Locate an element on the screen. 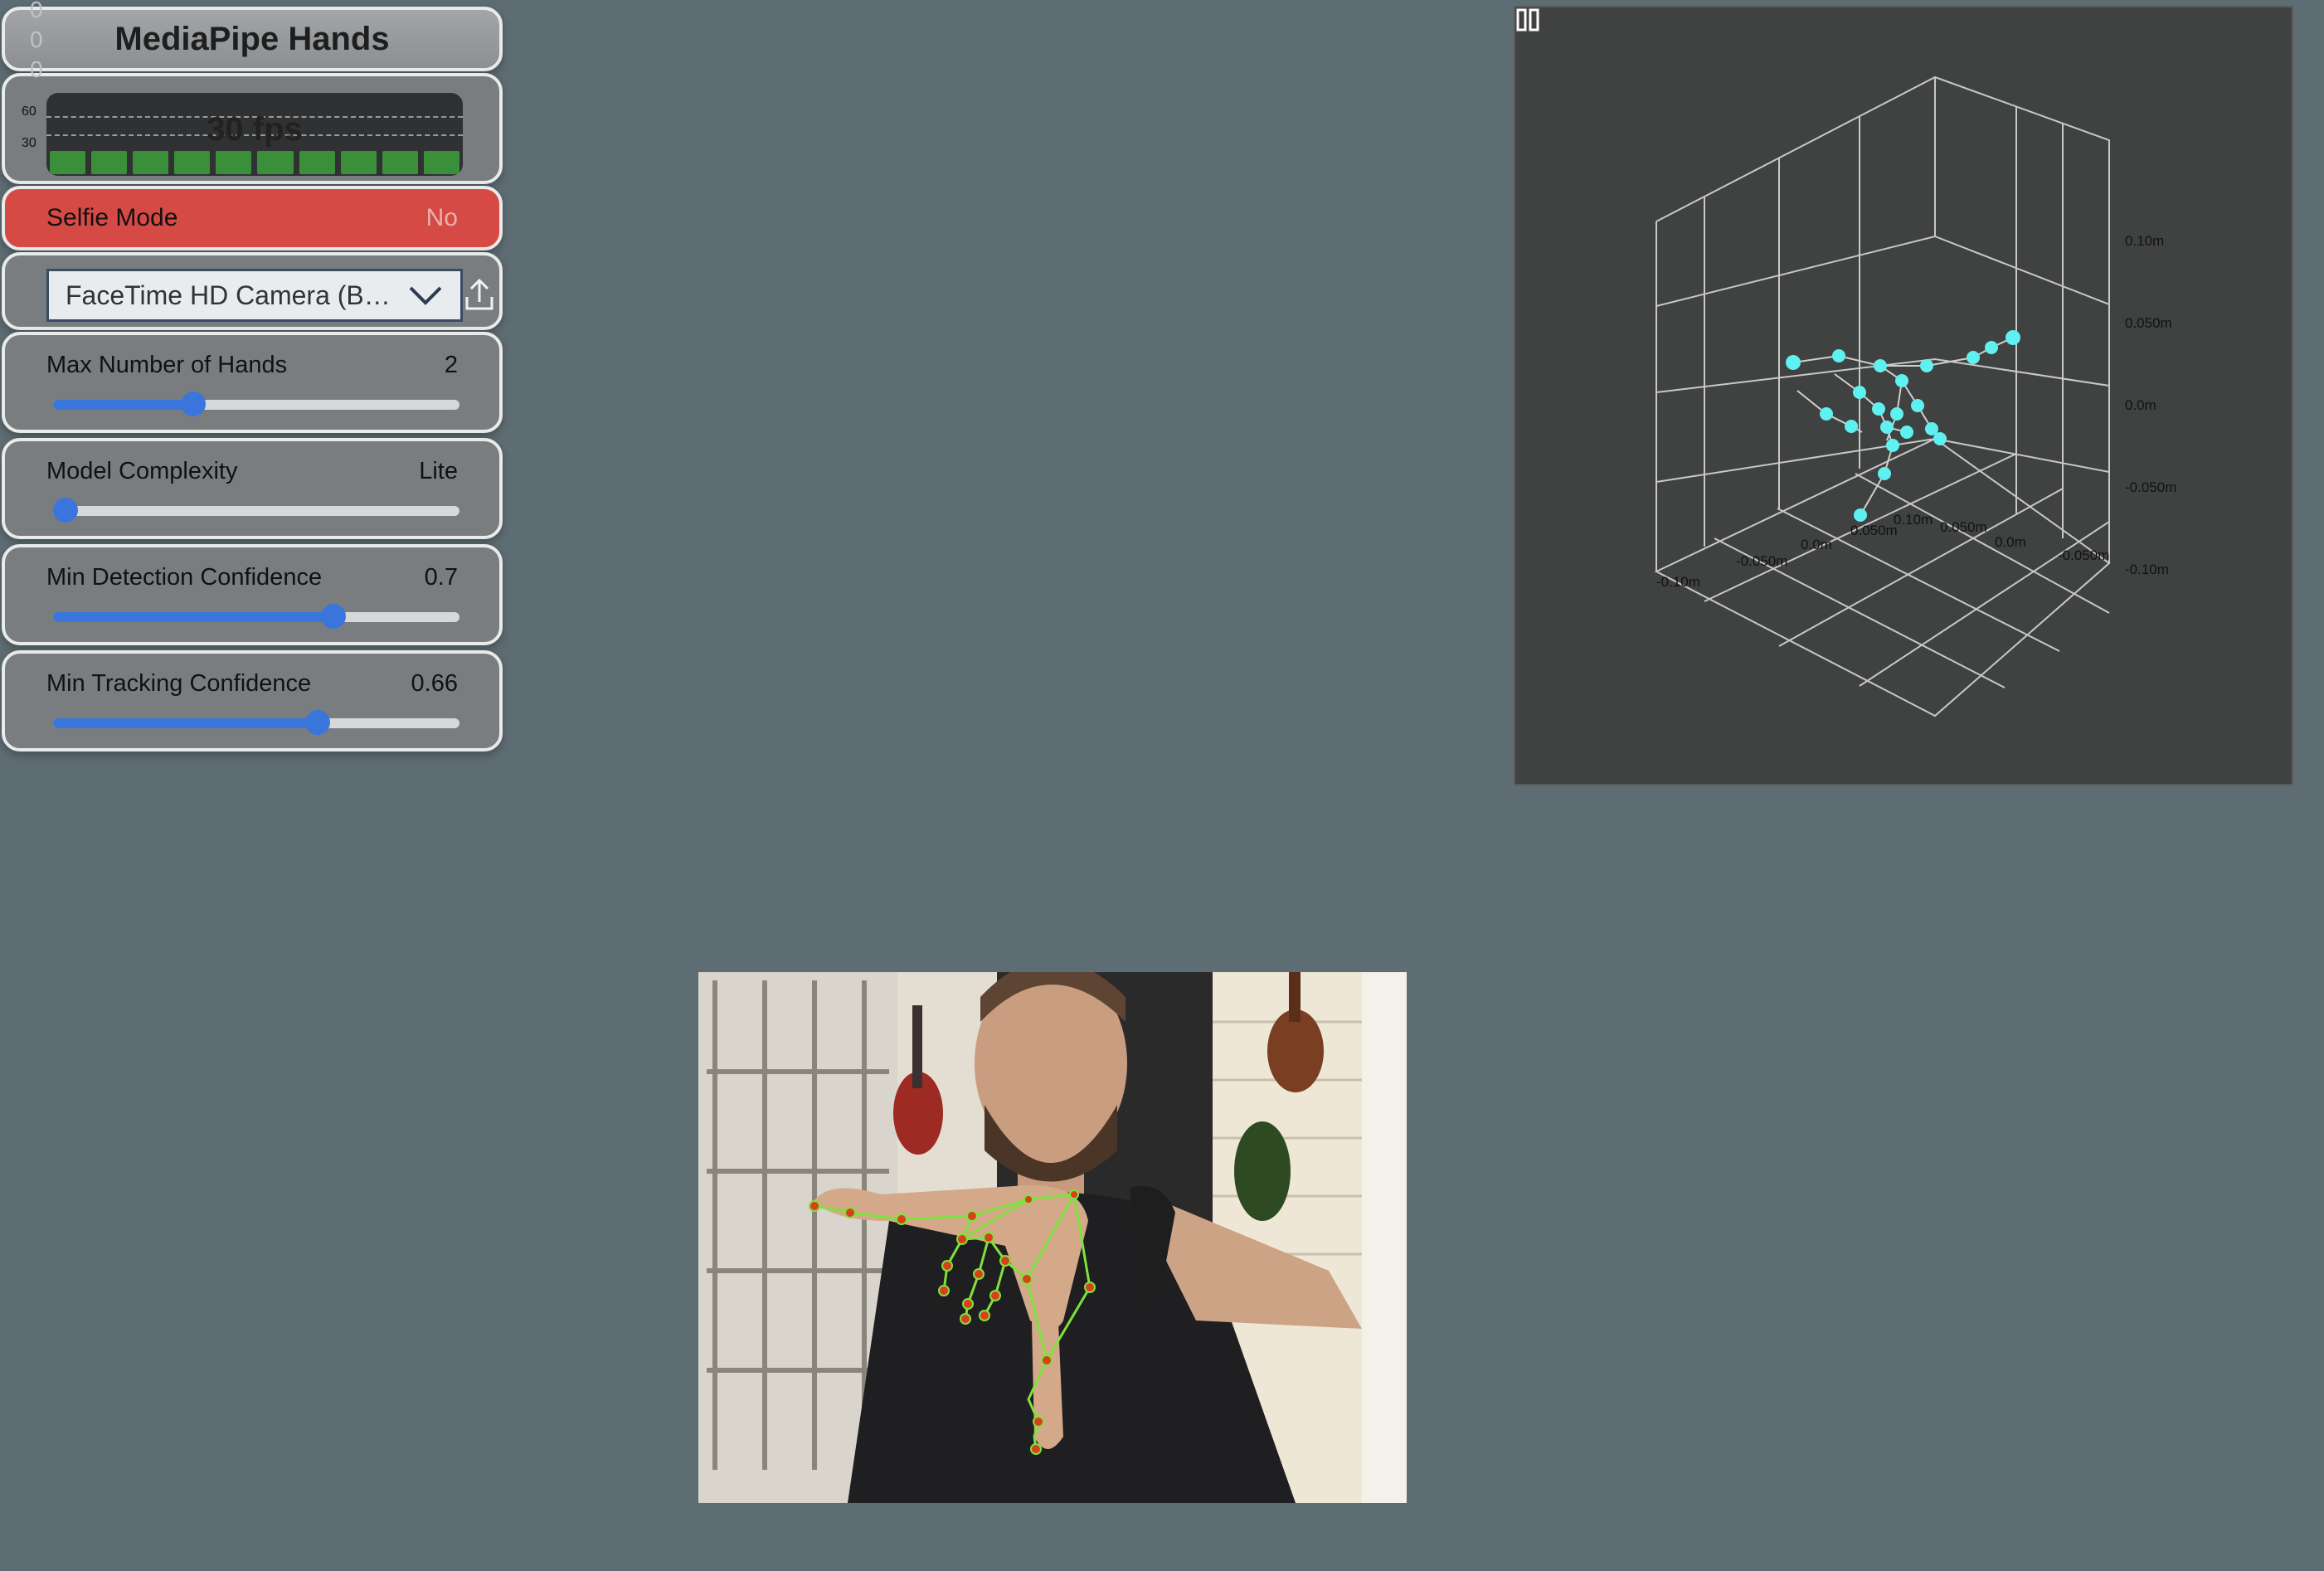 The height and width of the screenshot is (1571, 2324). model-complexity-slider-block: Model Complexity Lite is located at coordinates (252, 488).